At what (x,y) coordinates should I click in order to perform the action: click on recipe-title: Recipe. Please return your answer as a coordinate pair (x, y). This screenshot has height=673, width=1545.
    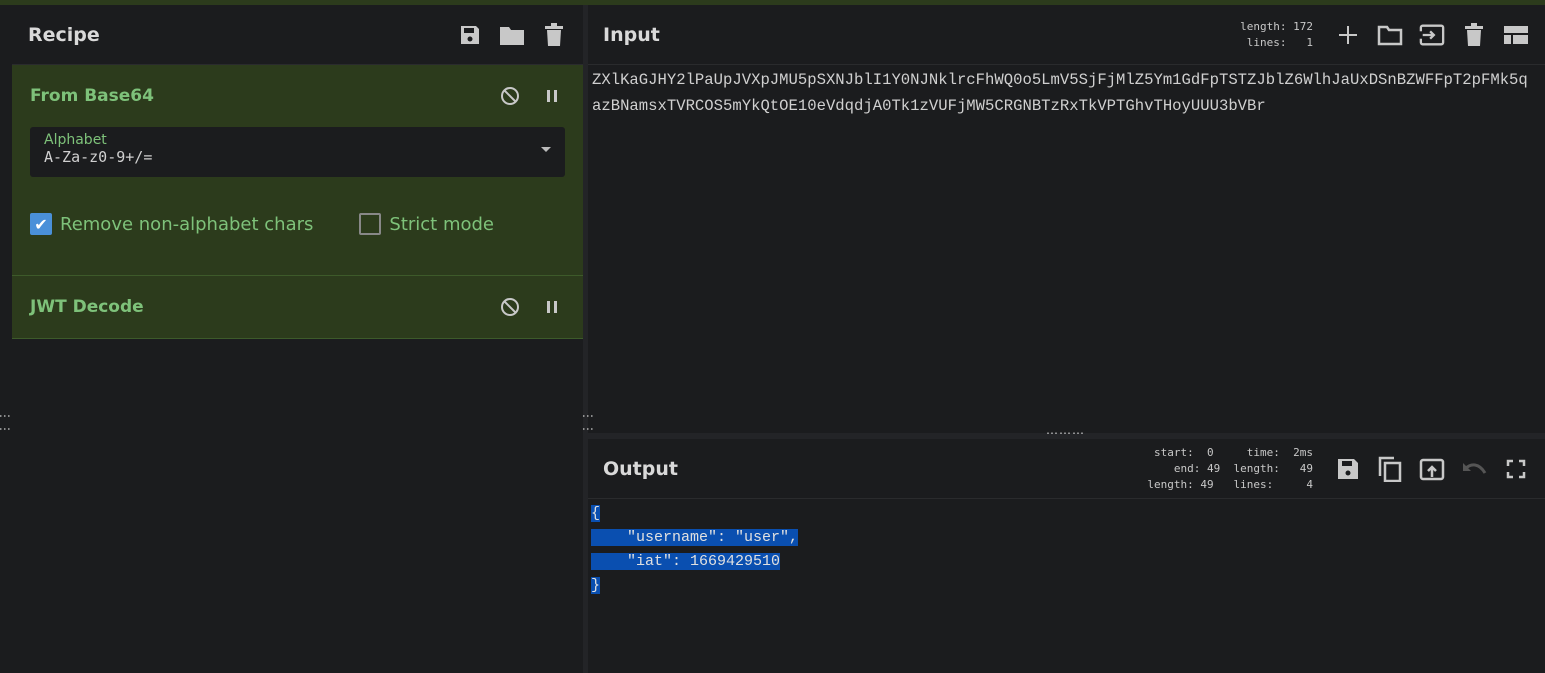
    Looking at the image, I should click on (64, 34).